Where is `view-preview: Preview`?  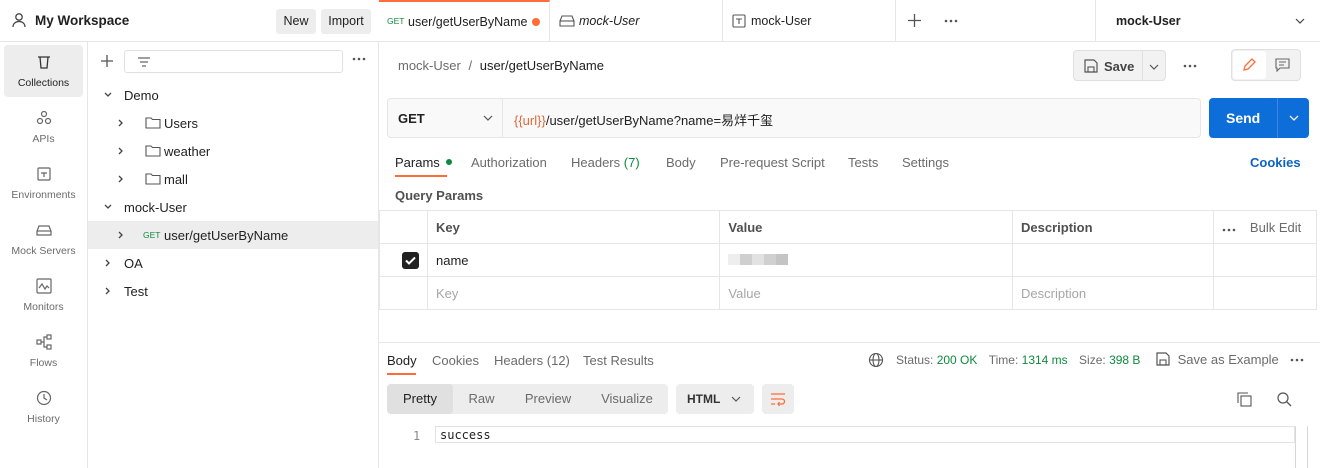 view-preview: Preview is located at coordinates (548, 399).